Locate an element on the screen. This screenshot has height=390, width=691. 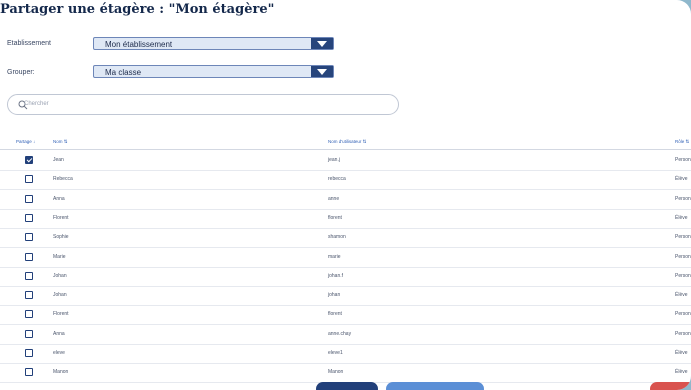
column-header-role: Rôle ⇅ is located at coordinates (682, 142).